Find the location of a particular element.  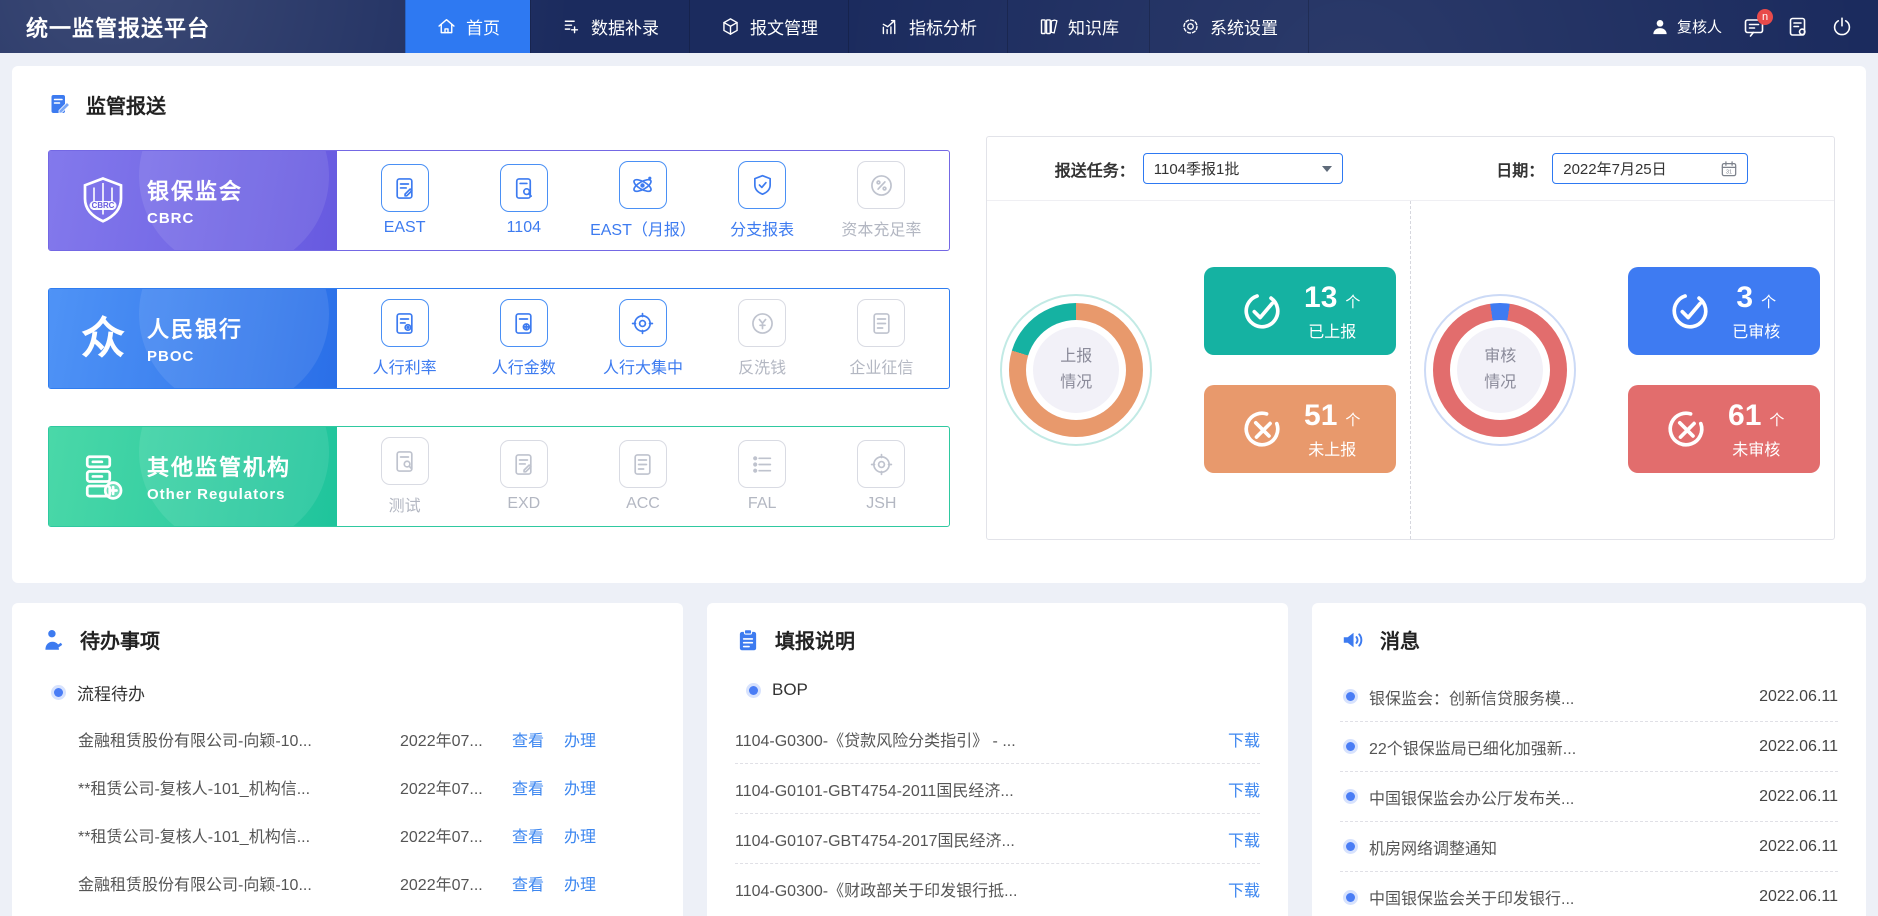

date-field-label: 日期： is located at coordinates (1520, 171).